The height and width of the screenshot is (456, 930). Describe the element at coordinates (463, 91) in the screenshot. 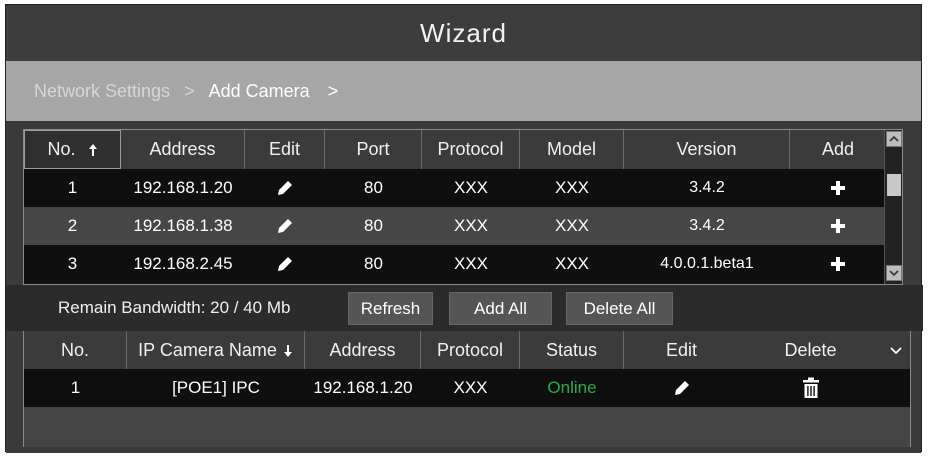

I see `breadcrumb: Network Settings > Add Camera >` at that location.